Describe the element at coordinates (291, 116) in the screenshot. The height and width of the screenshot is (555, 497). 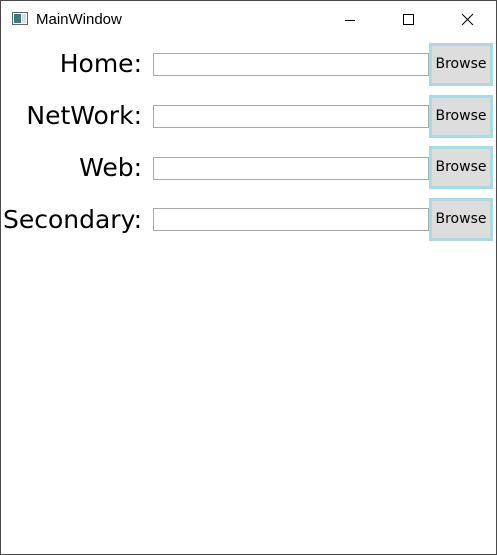
I see `network-path-input` at that location.